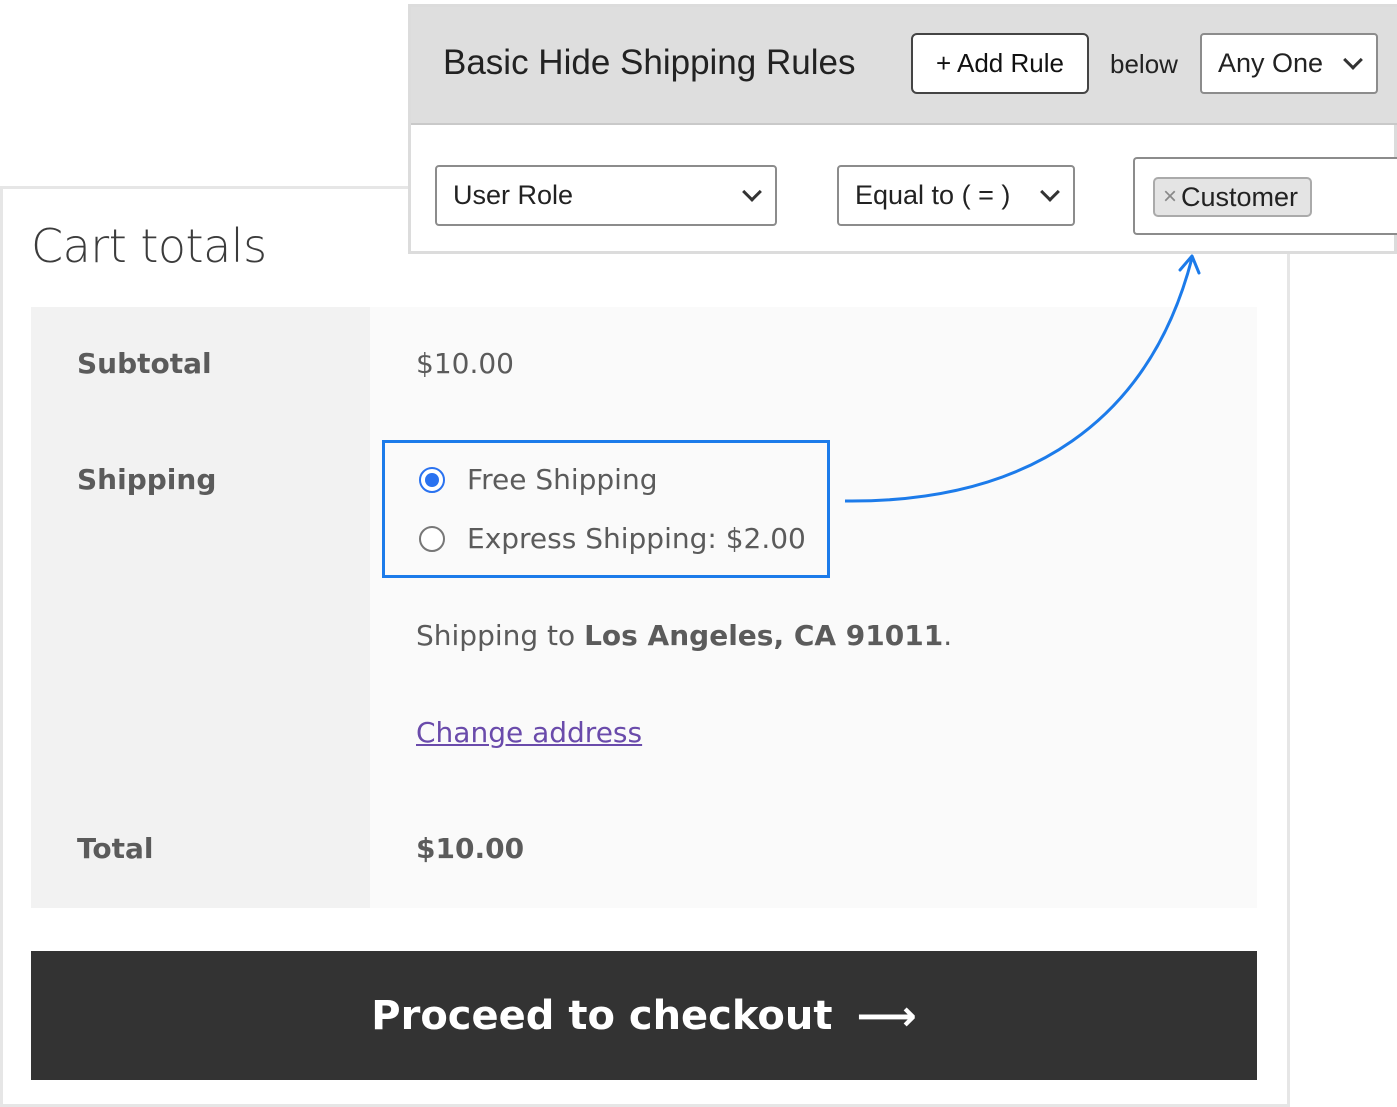 The height and width of the screenshot is (1107, 1397). I want to click on proceed-to-checkout-button: Proceed to checkout ⟶, so click(644, 1015).